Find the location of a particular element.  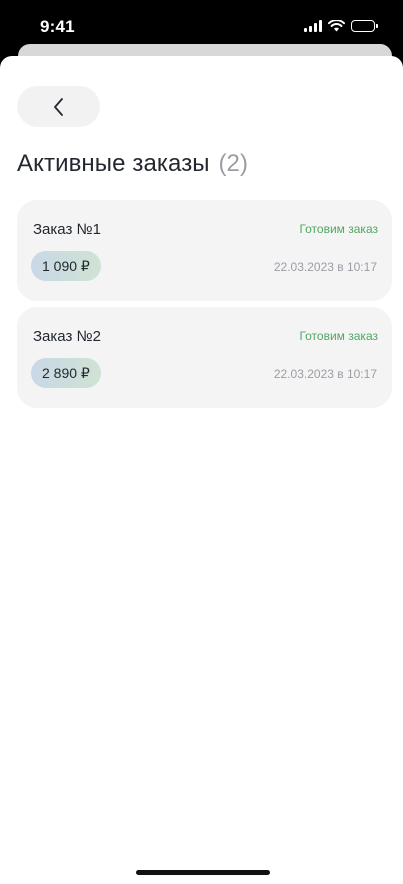

orders-count: (2) is located at coordinates (233, 163).